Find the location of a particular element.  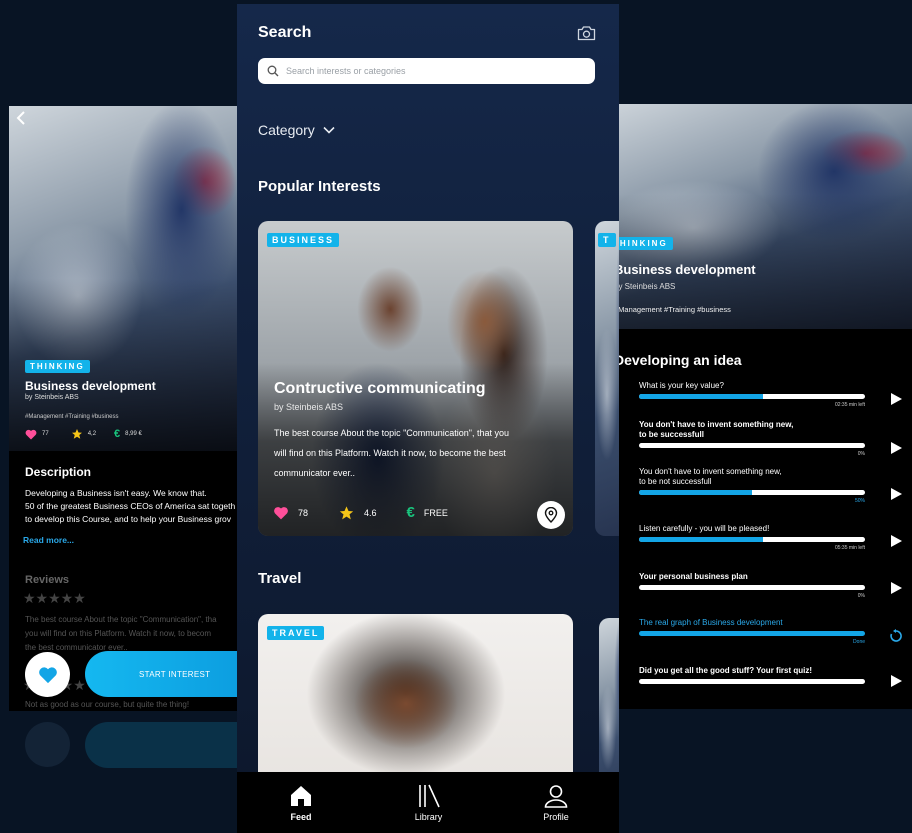

price-stat: € FREE is located at coordinates (427, 512).